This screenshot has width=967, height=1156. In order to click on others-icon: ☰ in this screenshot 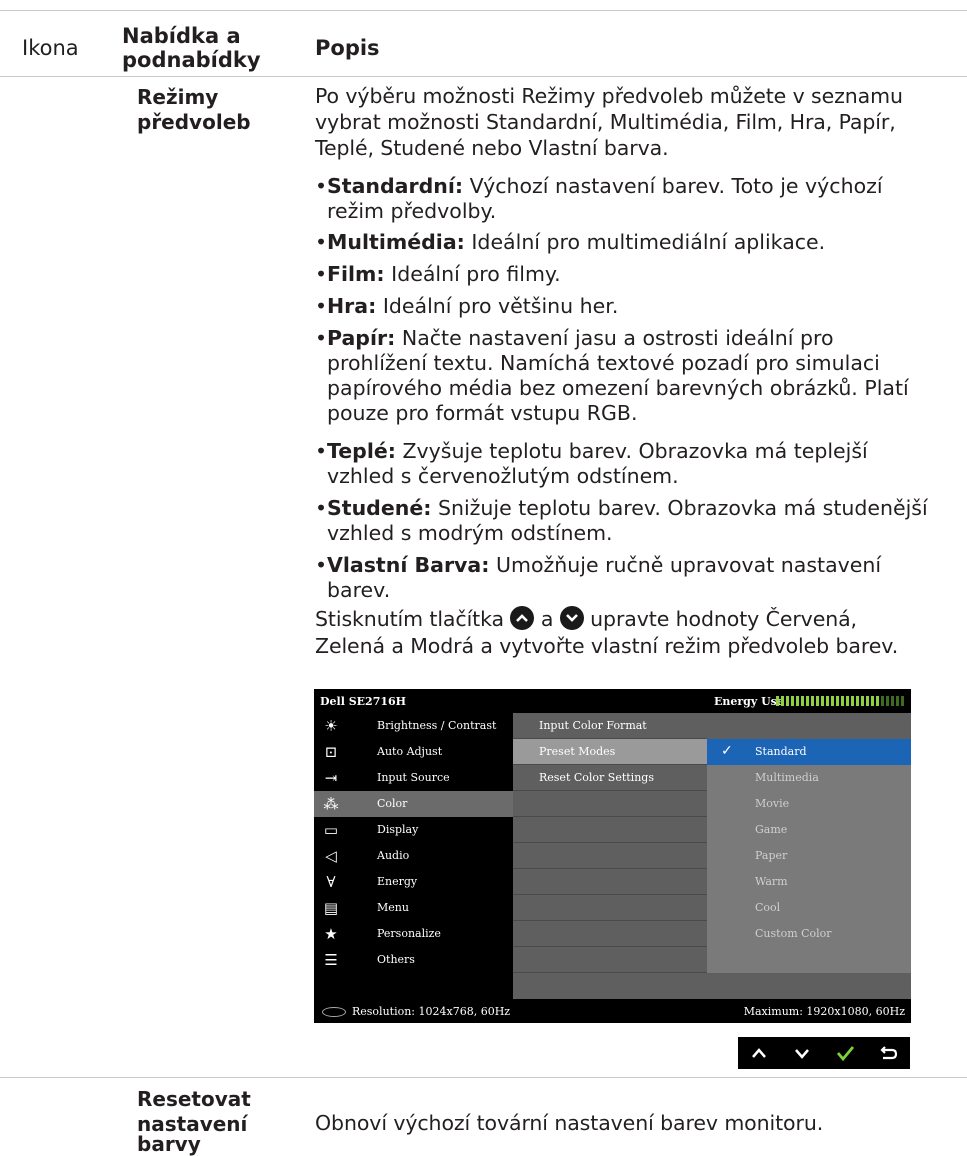, I will do `click(331, 960)`.